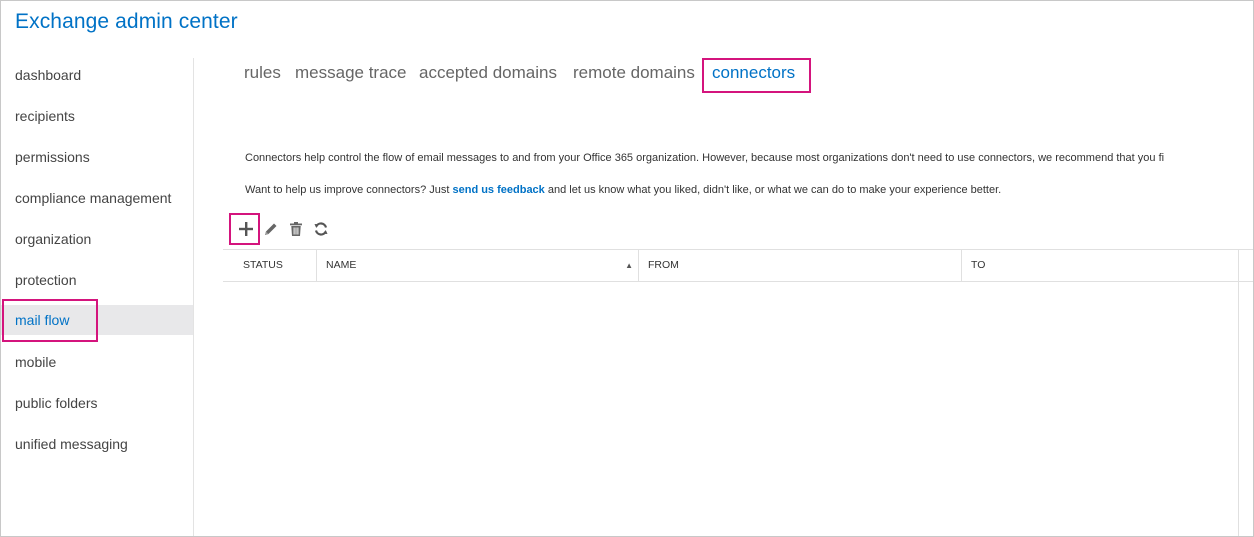 This screenshot has width=1254, height=537. What do you see at coordinates (1245, 393) in the screenshot?
I see `details-pane-divider` at bounding box center [1245, 393].